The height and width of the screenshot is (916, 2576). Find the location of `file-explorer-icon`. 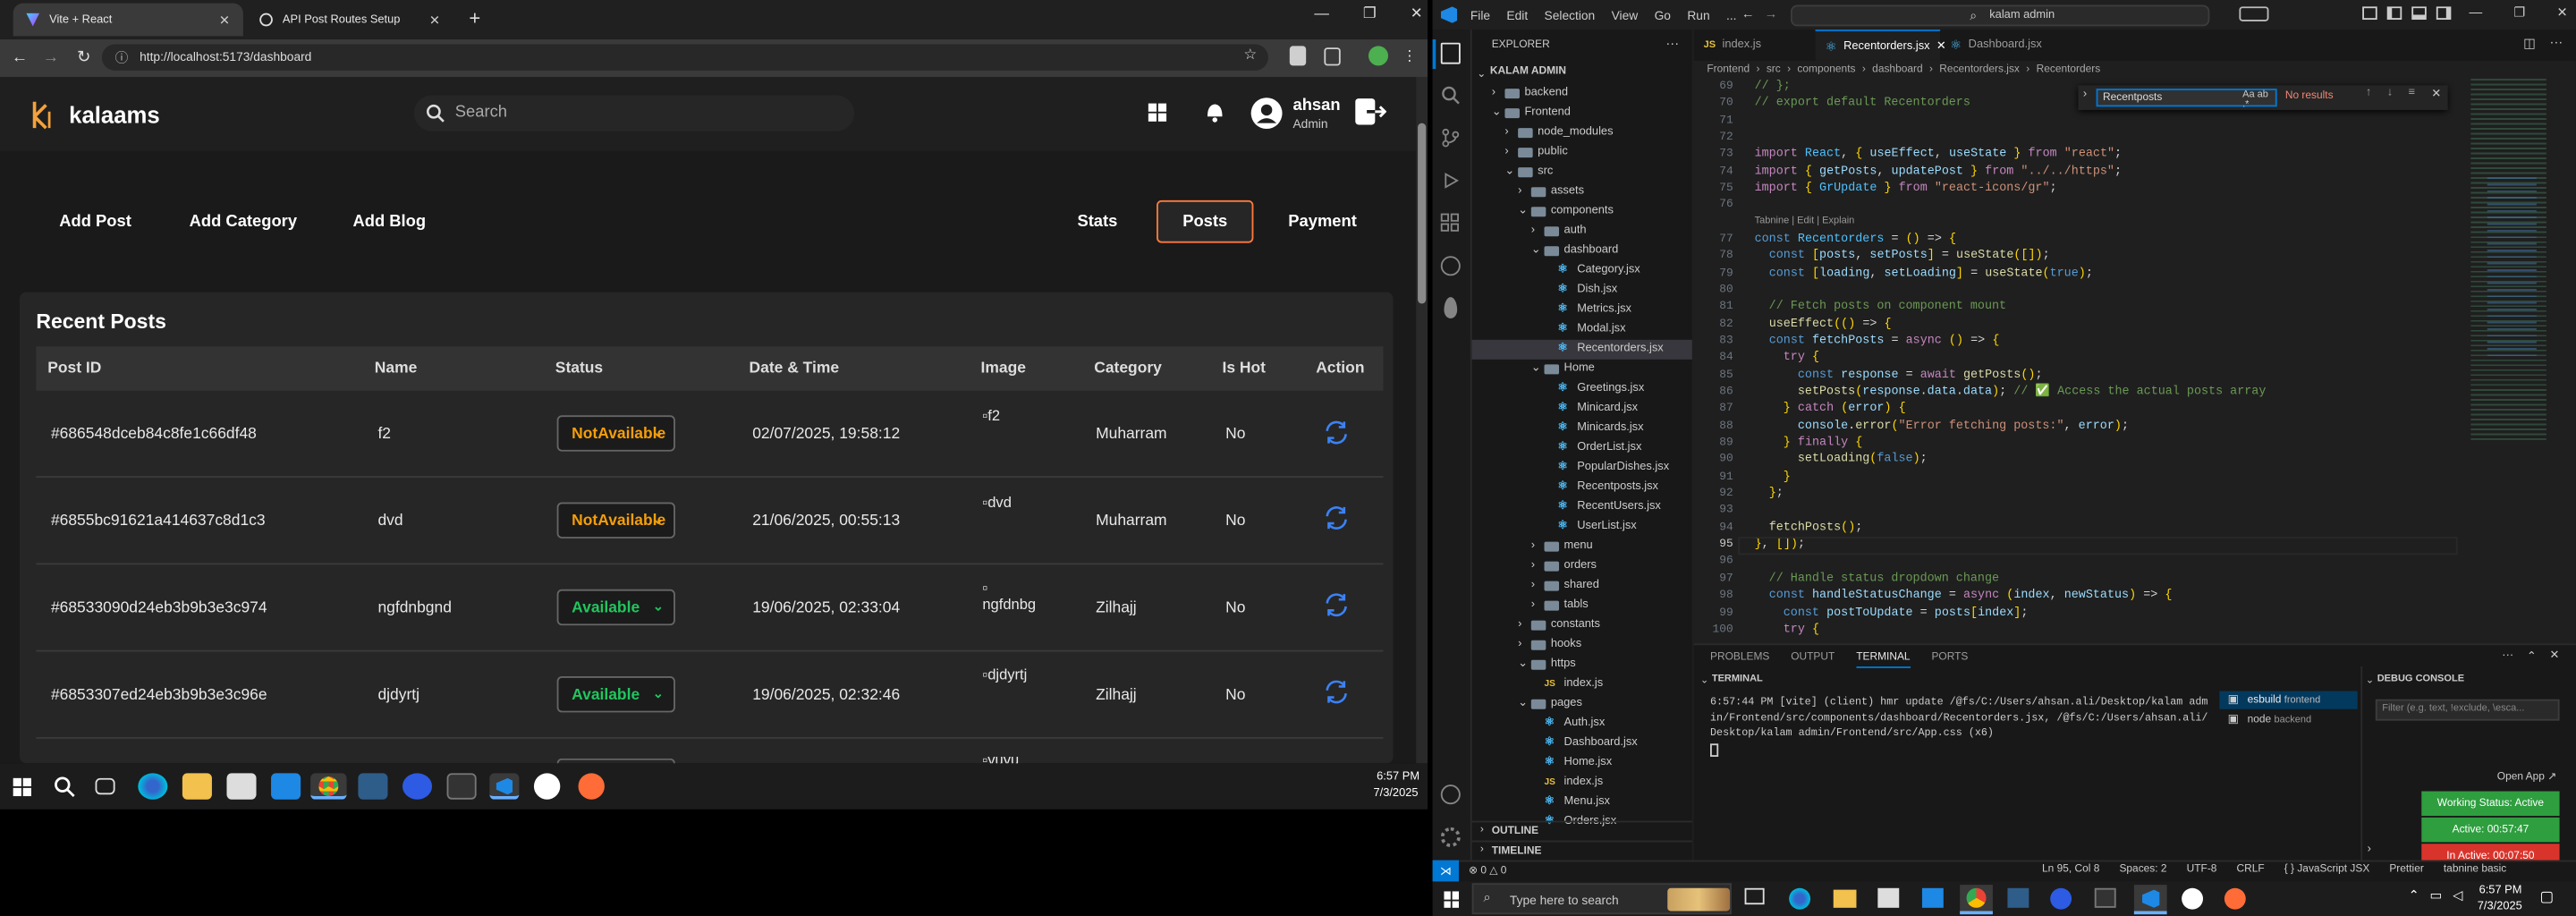

file-explorer-icon is located at coordinates (1845, 898).